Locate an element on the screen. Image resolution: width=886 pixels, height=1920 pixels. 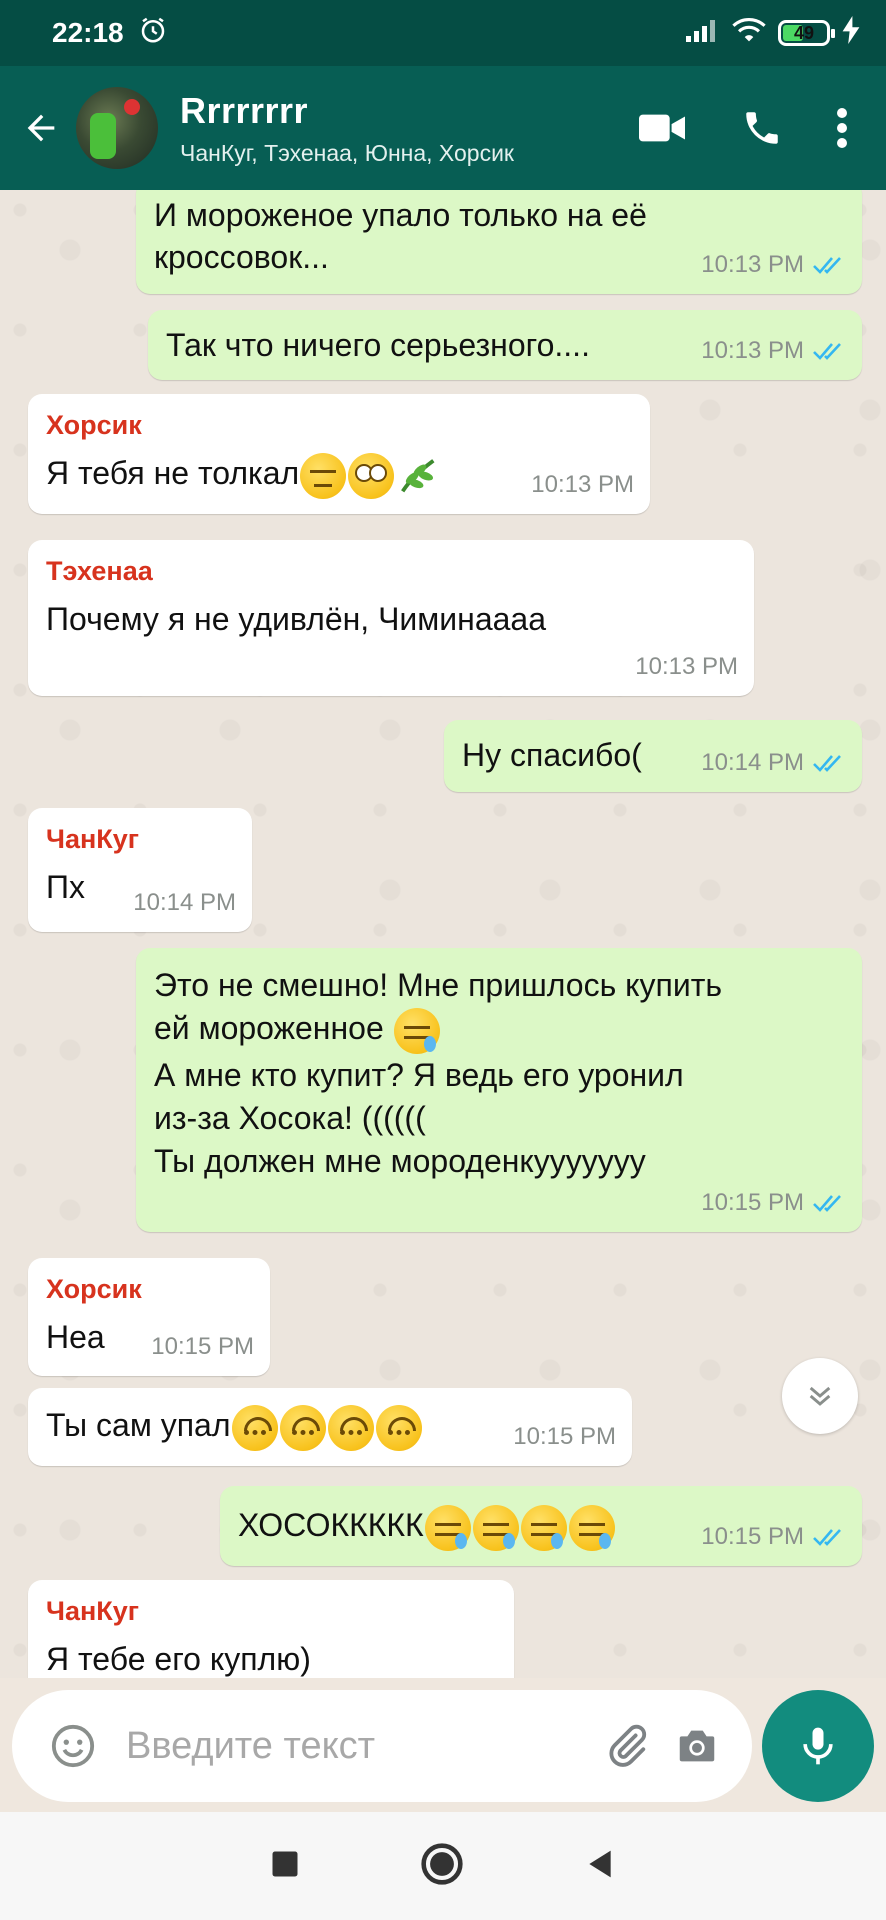
battery-level: 49 is located at coordinates (804, 32).